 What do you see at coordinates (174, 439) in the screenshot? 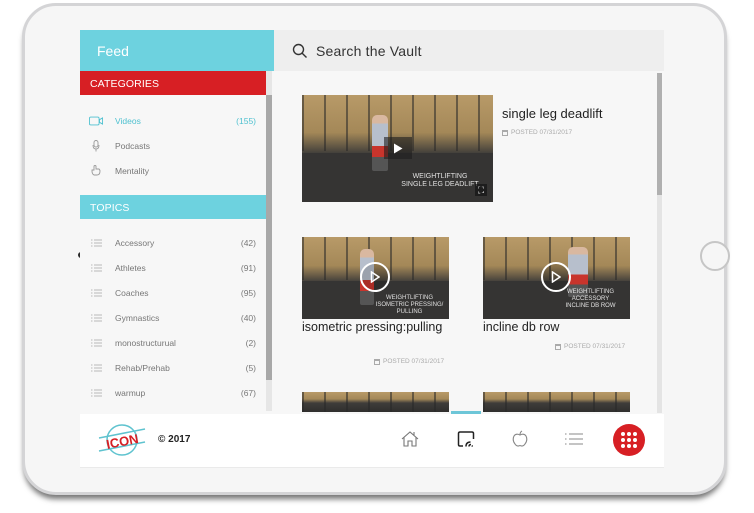
I see `copyright-text: © 2017` at bounding box center [174, 439].